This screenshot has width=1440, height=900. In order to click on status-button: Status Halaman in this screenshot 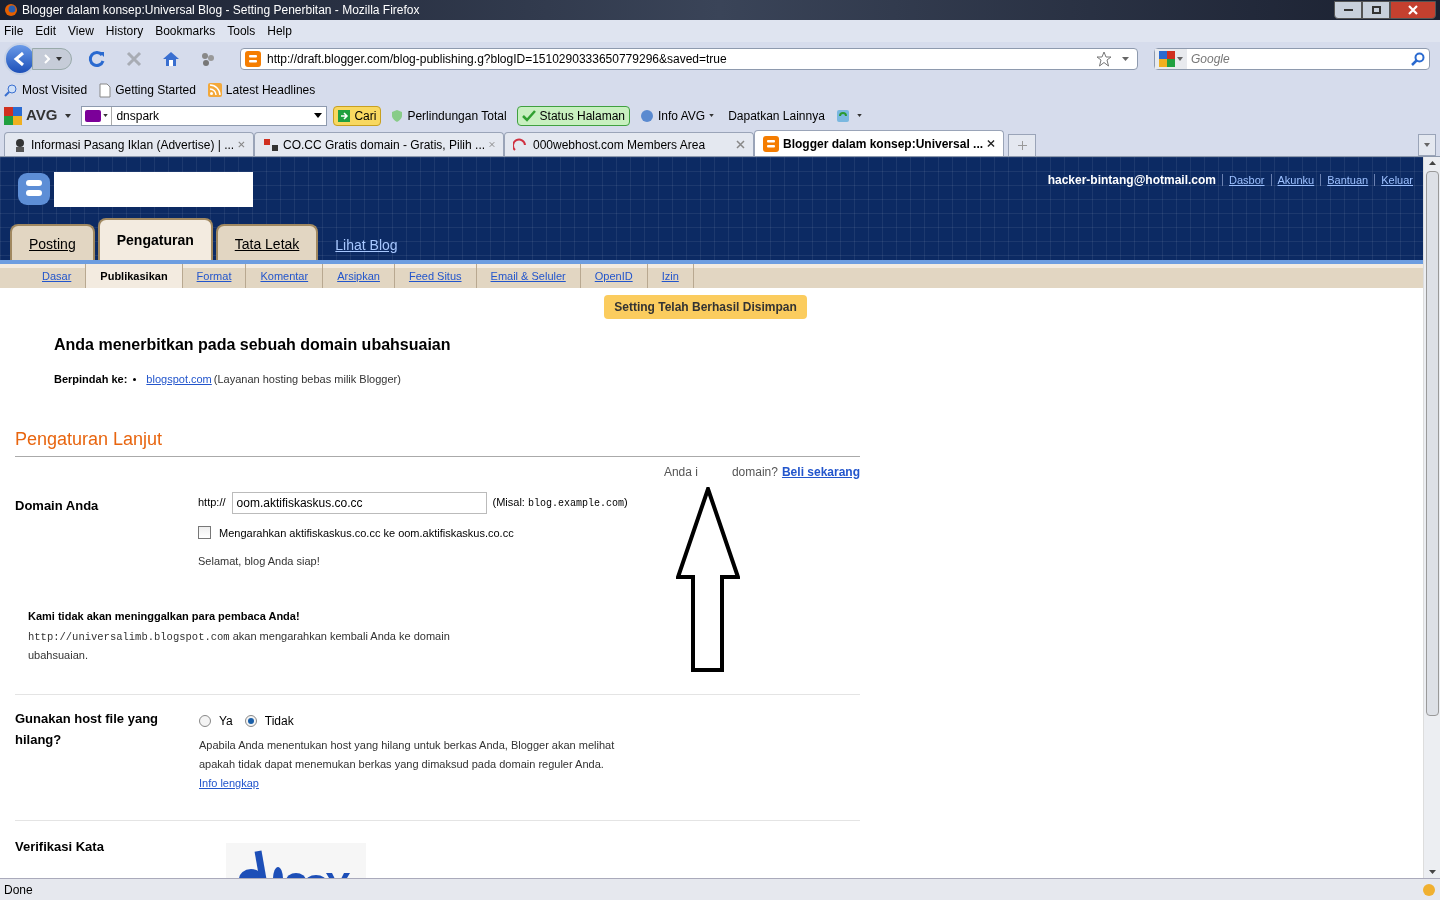, I will do `click(573, 115)`.